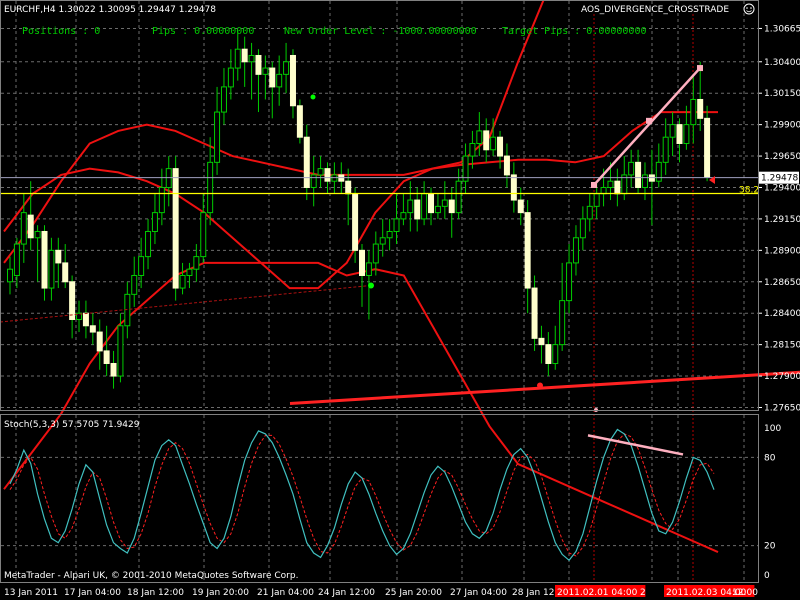 This screenshot has width=800, height=600. What do you see at coordinates (155, 593) in the screenshot?
I see `time-axis-label: 18 Jan 12:00` at bounding box center [155, 593].